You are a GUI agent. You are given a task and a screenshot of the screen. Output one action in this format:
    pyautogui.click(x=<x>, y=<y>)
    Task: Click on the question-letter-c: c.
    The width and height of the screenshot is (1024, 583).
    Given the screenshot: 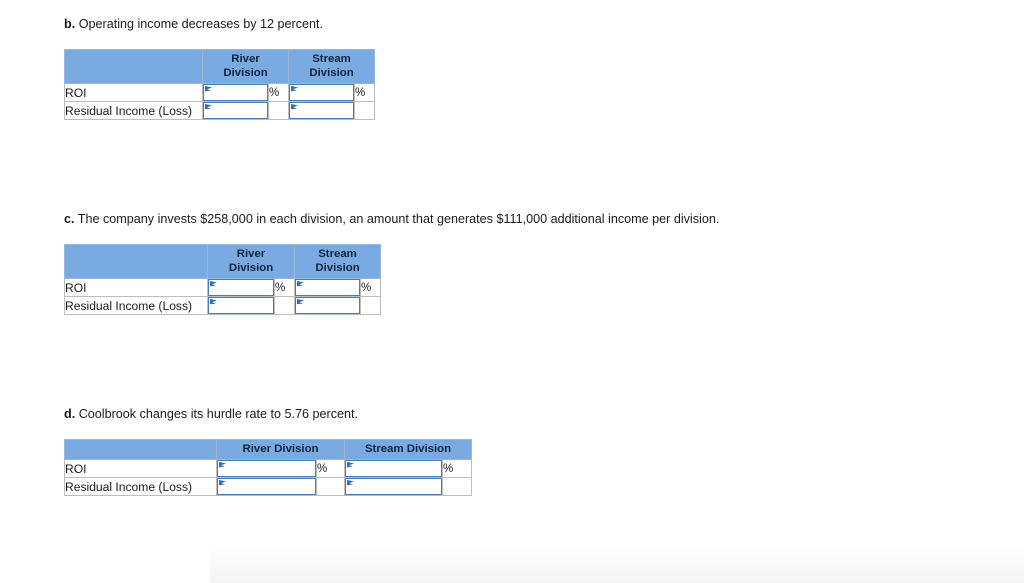 What is the action you would take?
    pyautogui.click(x=69, y=219)
    